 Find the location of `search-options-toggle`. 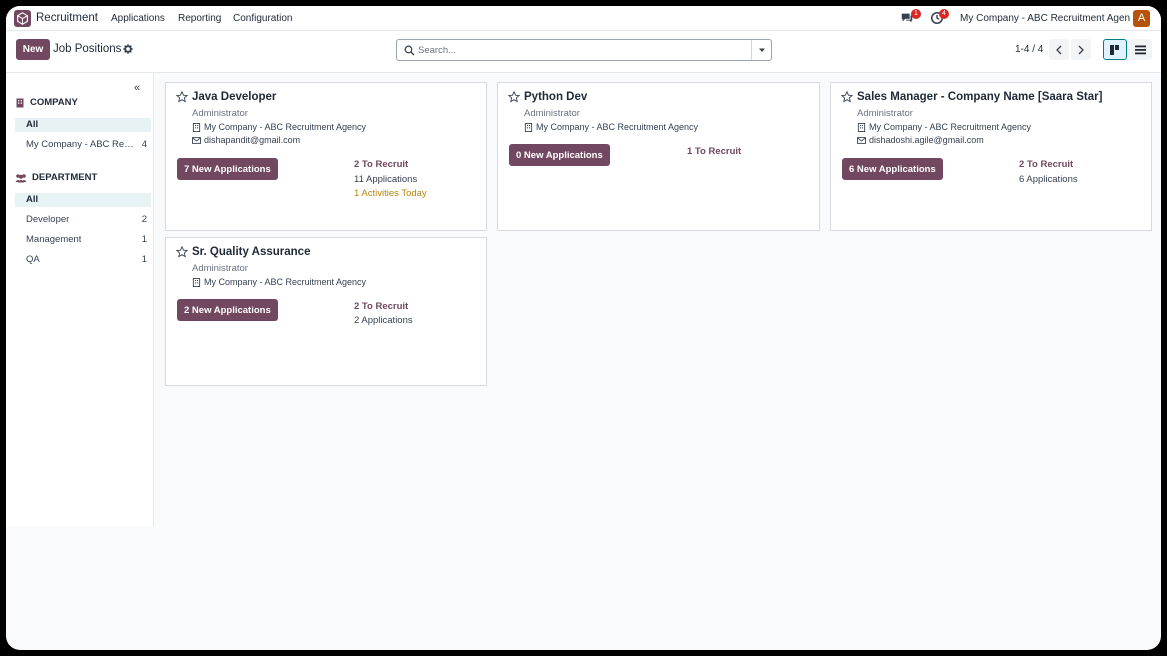

search-options-toggle is located at coordinates (761, 50).